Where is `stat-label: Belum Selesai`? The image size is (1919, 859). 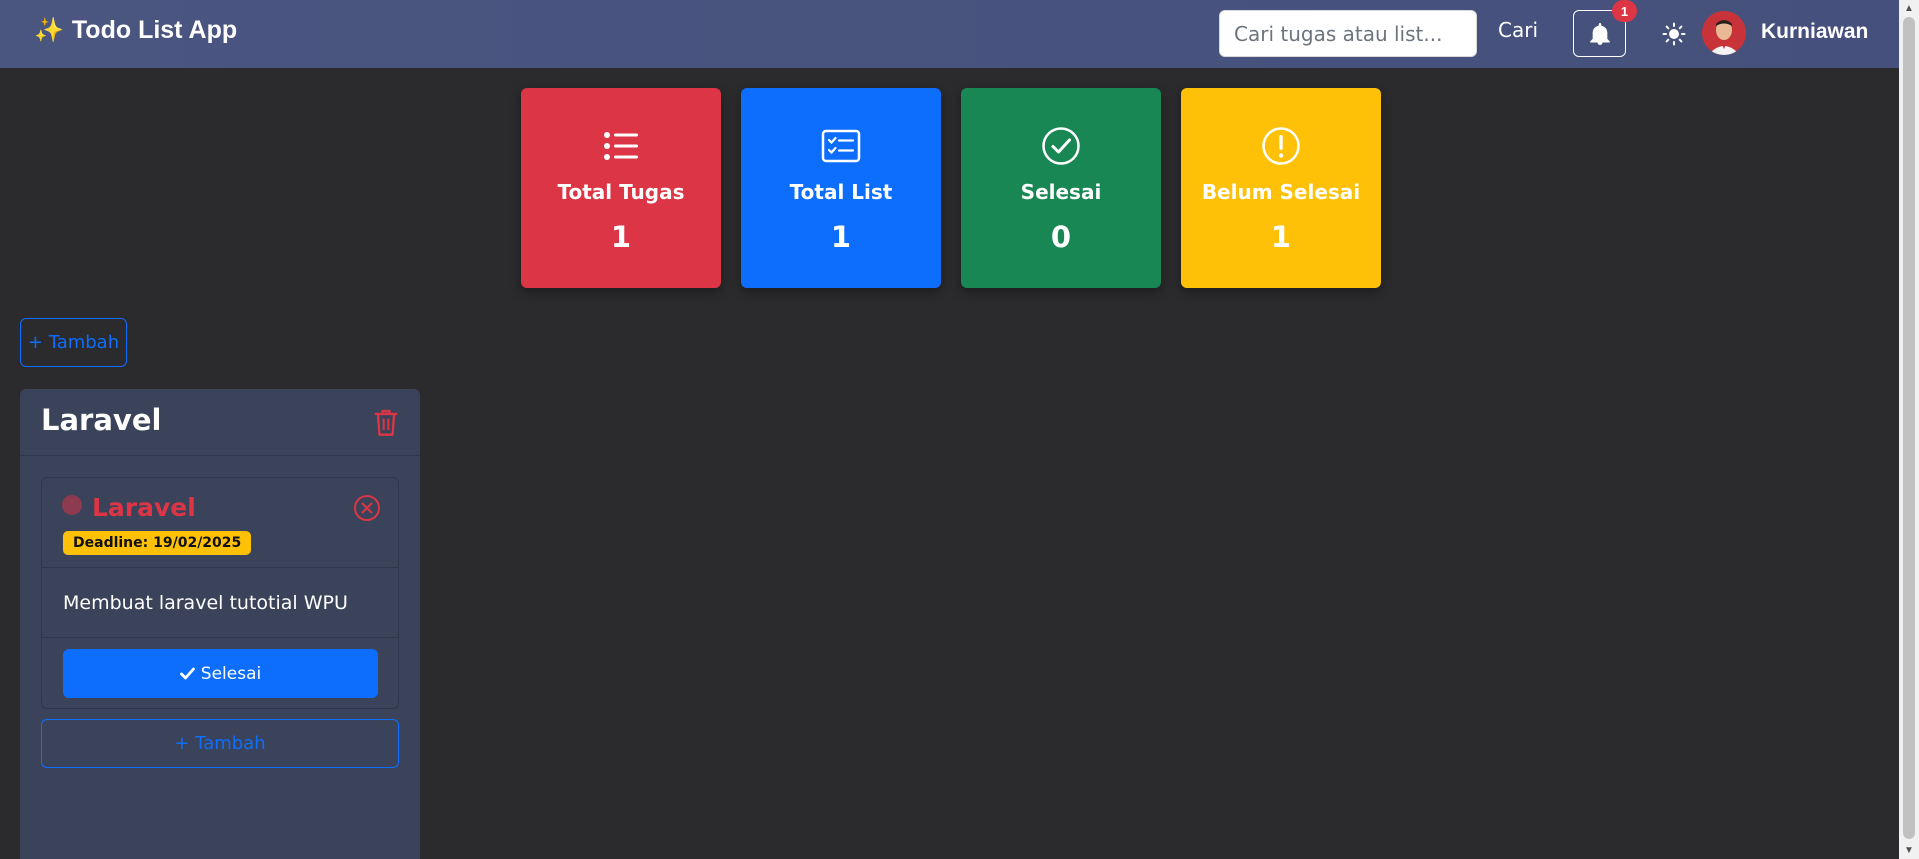 stat-label: Belum Selesai is located at coordinates (1281, 192).